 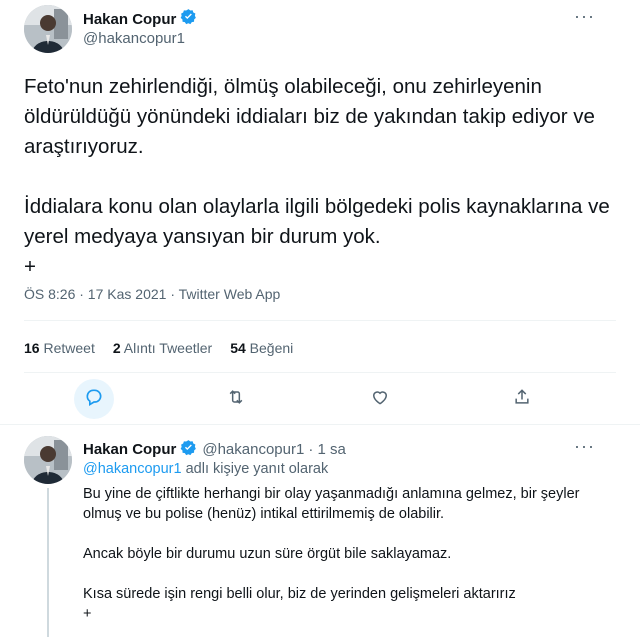 What do you see at coordinates (129, 19) in the screenshot?
I see `author-name: Hakan Copur` at bounding box center [129, 19].